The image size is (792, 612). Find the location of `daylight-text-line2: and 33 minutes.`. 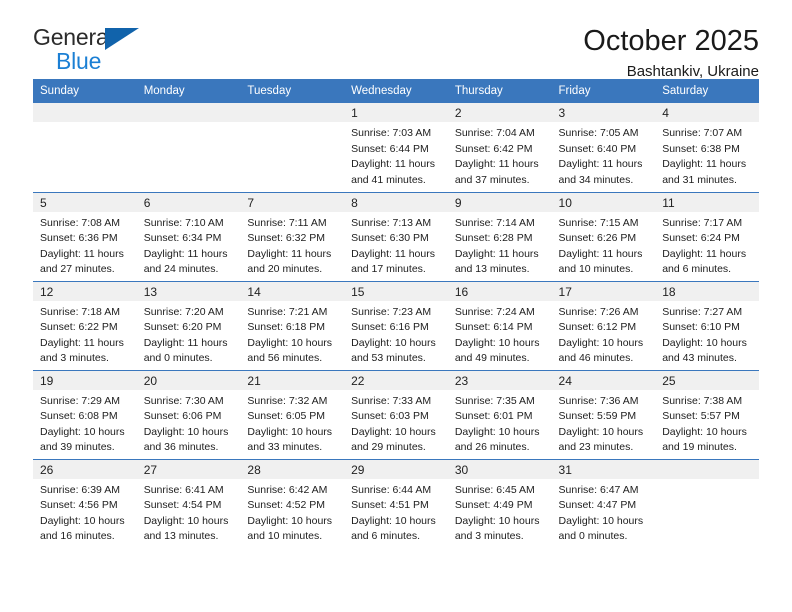

daylight-text-line2: and 33 minutes. is located at coordinates (285, 447).